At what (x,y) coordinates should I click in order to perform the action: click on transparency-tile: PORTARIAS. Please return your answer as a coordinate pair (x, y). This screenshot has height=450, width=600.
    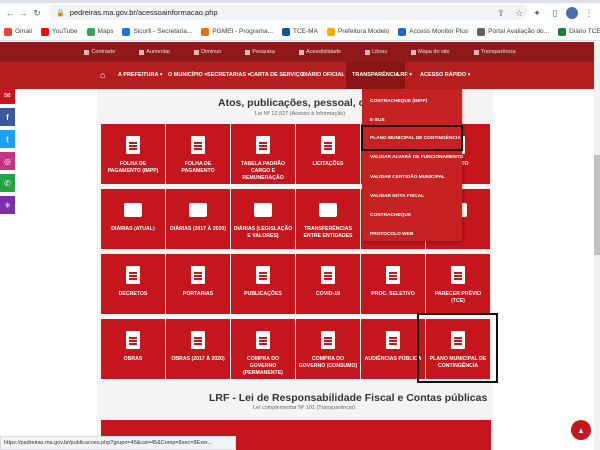
    Looking at the image, I should click on (198, 284).